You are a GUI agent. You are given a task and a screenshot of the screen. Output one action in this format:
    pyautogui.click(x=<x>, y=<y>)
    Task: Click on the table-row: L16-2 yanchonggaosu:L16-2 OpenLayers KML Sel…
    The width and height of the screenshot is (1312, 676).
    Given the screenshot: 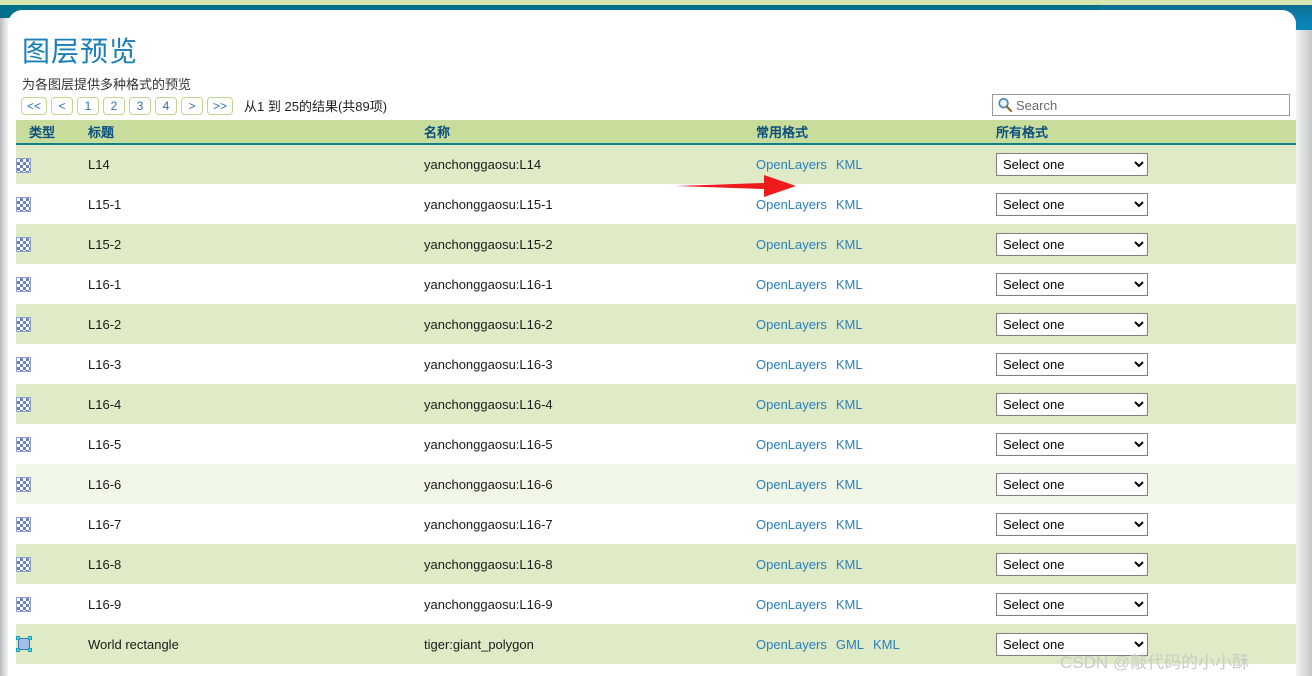 What is the action you would take?
    pyautogui.click(x=656, y=324)
    